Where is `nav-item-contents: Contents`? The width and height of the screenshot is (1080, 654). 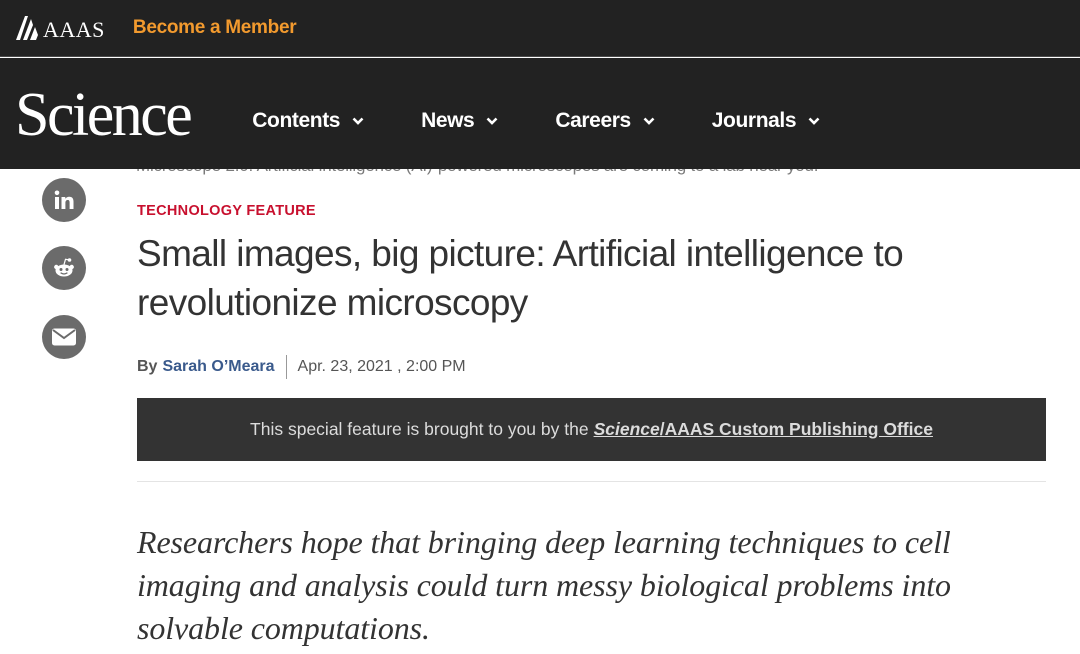
nav-item-contents: Contents is located at coordinates (308, 121).